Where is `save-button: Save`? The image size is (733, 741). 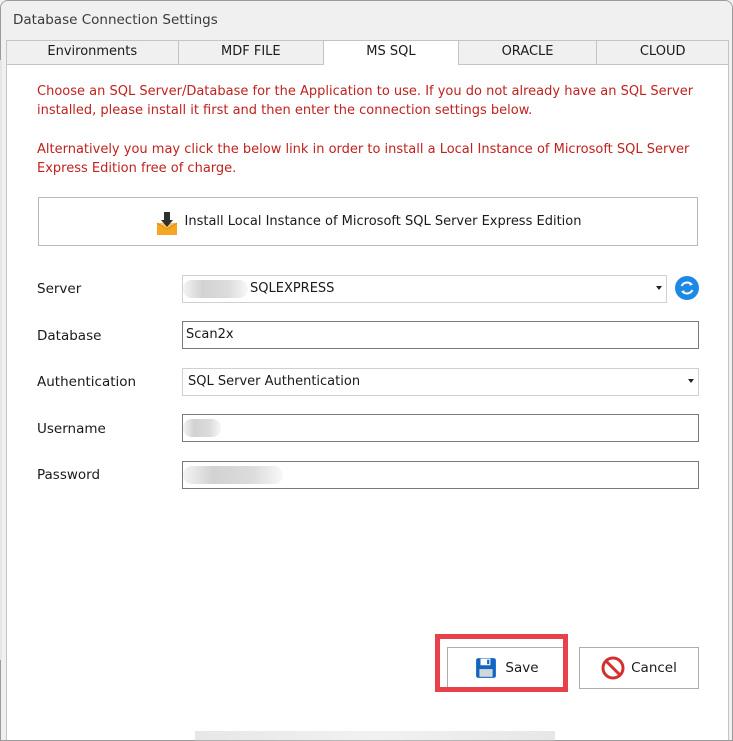 save-button: Save is located at coordinates (507, 668).